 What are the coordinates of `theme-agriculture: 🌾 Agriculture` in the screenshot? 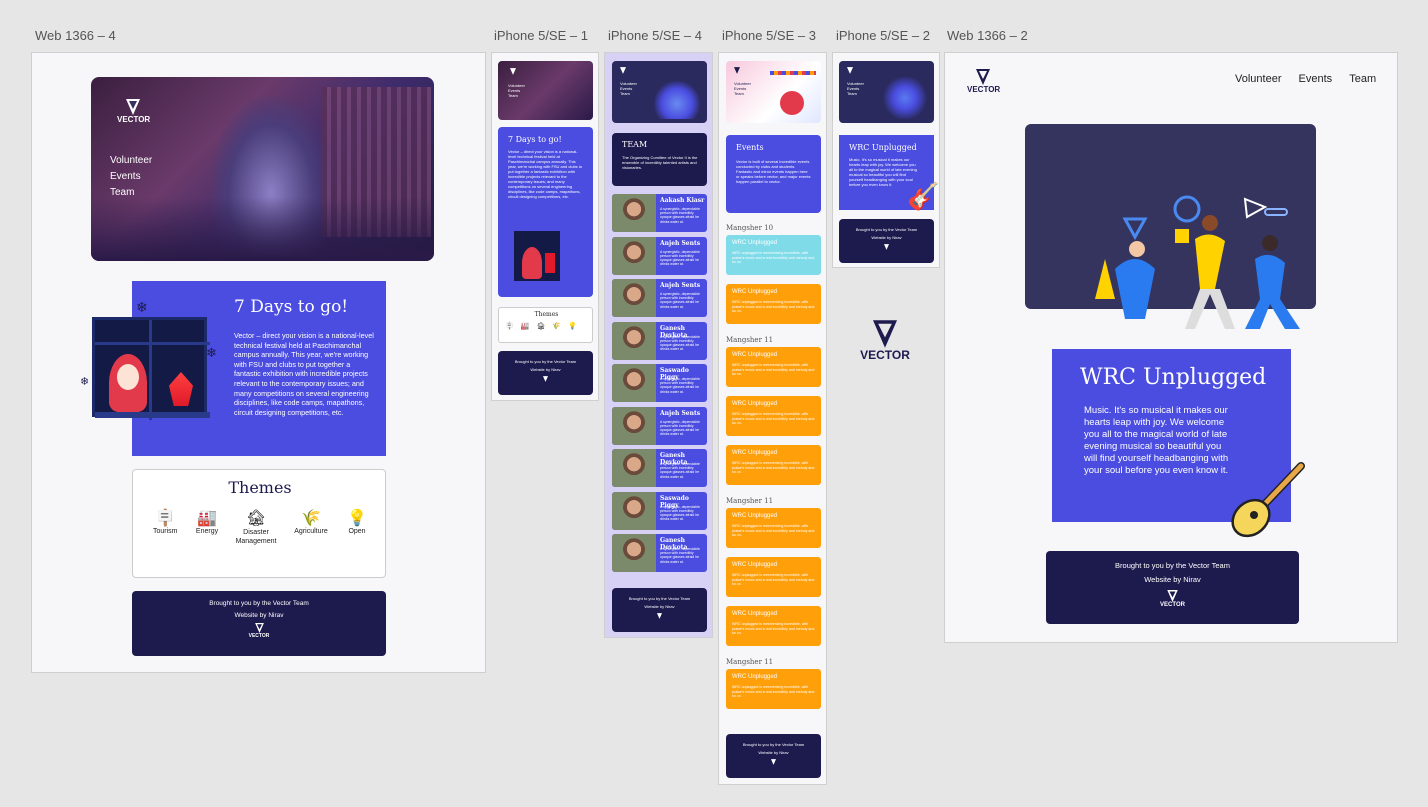 It's located at (311, 521).